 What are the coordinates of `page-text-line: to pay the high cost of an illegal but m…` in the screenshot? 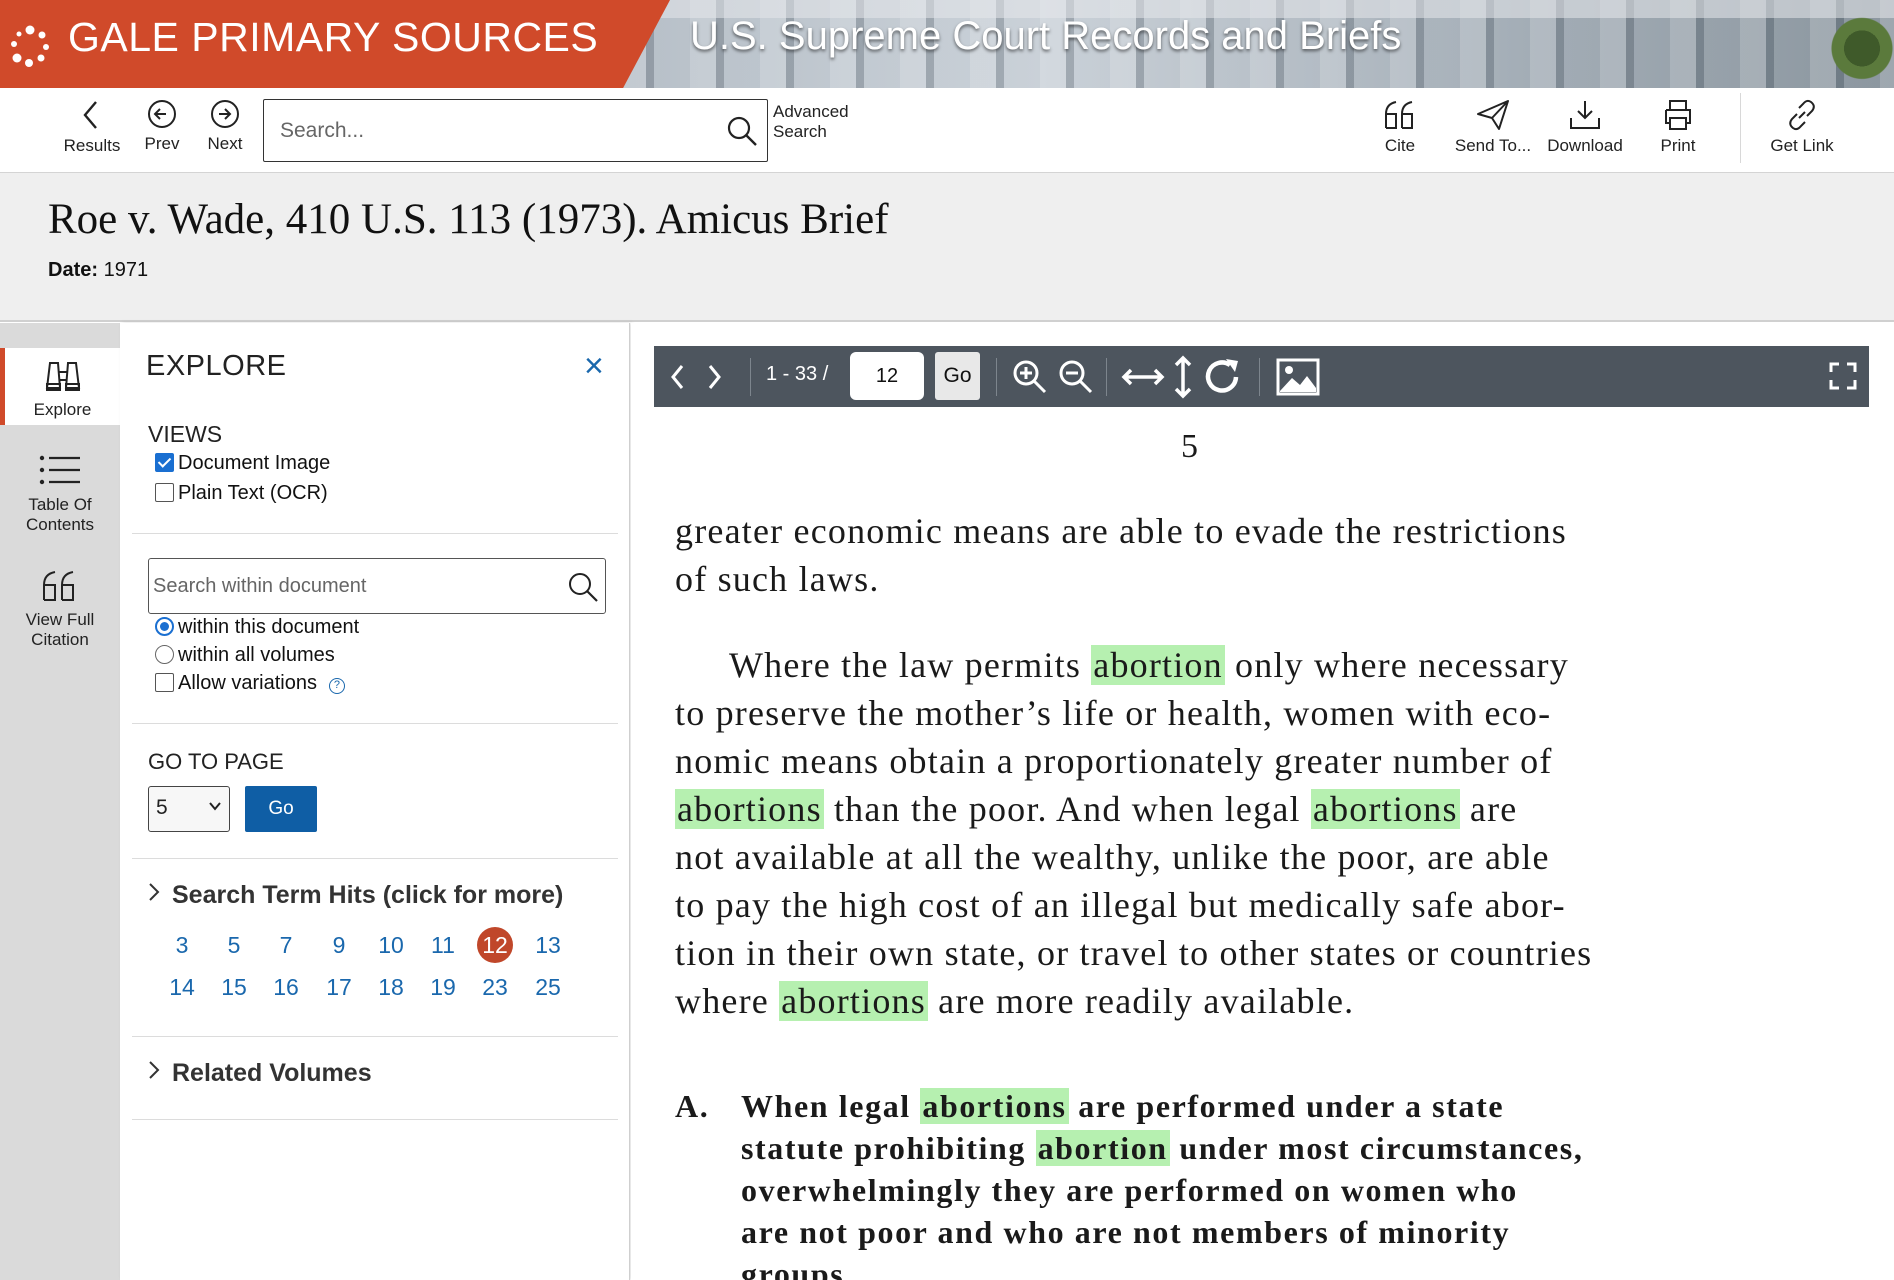 It's located at (1120, 905).